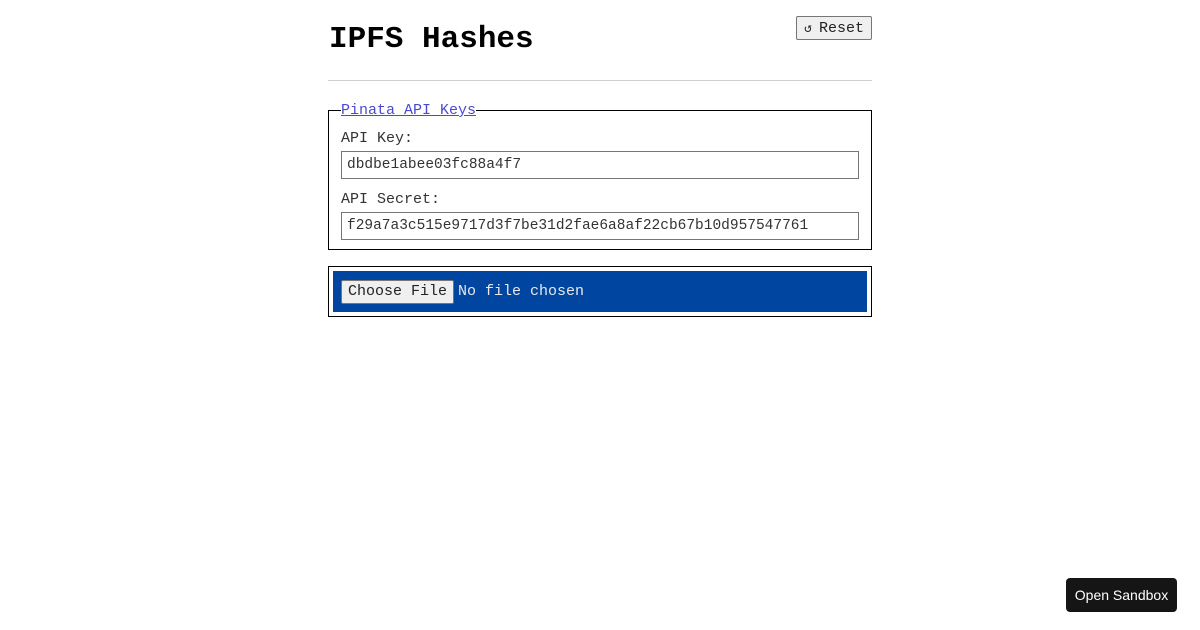 The width and height of the screenshot is (1200, 630). I want to click on undo-arrow-icon: ↺, so click(808, 28).